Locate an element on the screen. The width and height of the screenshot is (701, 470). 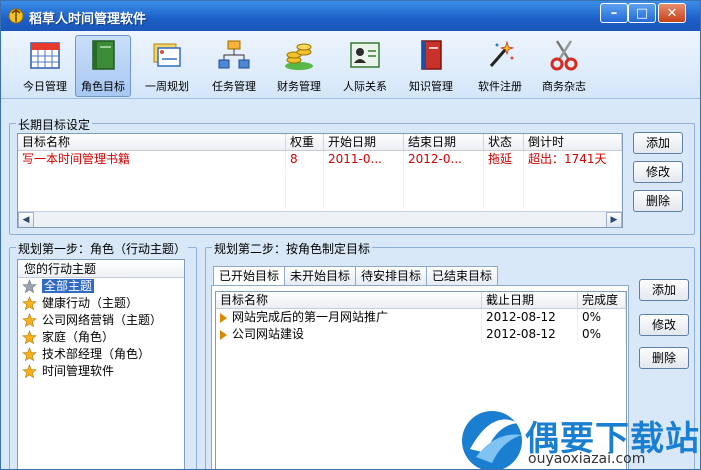
toolbar-label: 一周规划 is located at coordinates (167, 86).